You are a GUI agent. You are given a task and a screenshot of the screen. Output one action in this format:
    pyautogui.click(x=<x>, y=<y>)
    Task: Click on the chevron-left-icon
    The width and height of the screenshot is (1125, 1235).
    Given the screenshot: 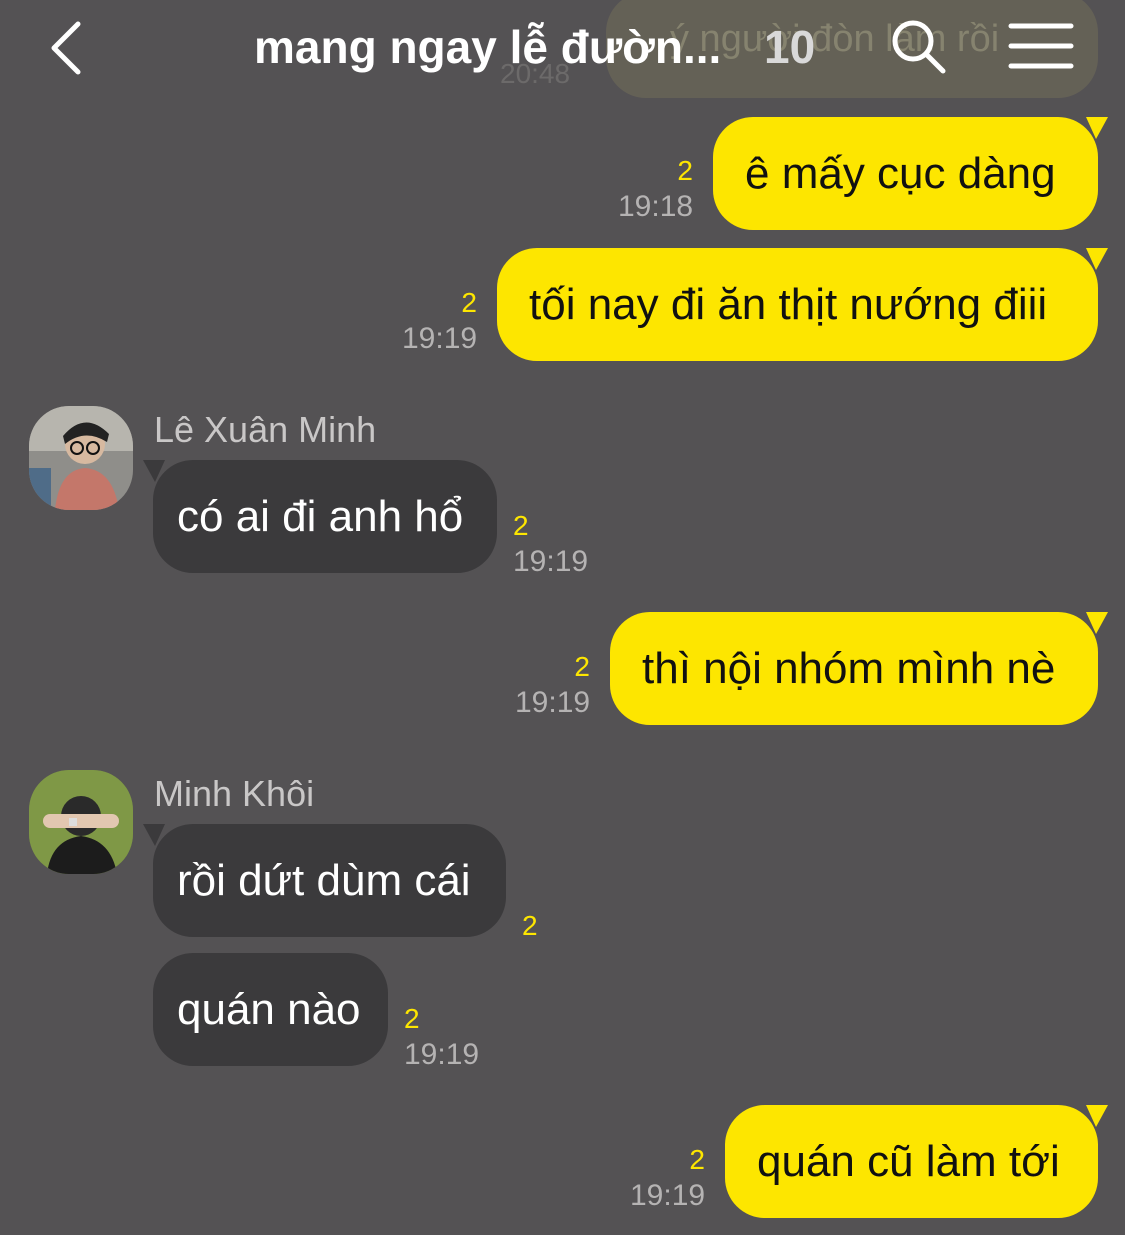 What is the action you would take?
    pyautogui.click(x=69, y=48)
    